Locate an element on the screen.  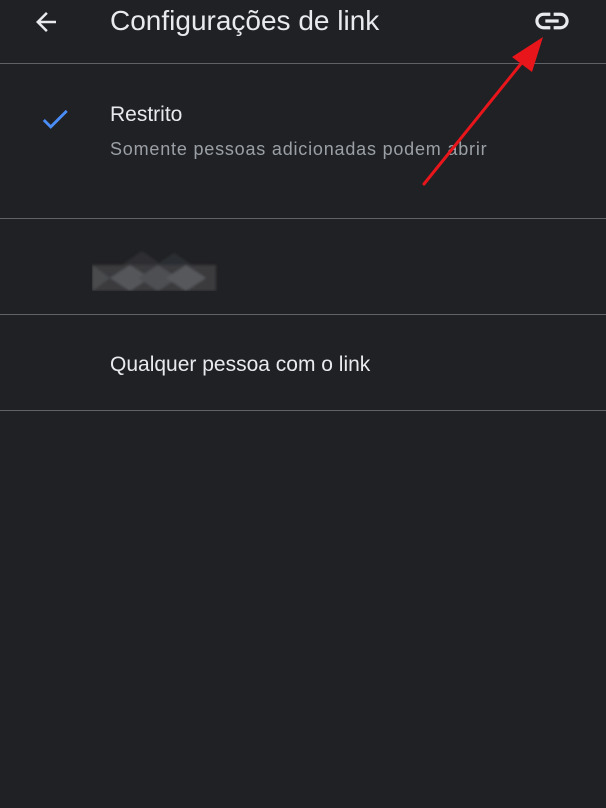
option-restricted-title: Restrito is located at coordinates (146, 114).